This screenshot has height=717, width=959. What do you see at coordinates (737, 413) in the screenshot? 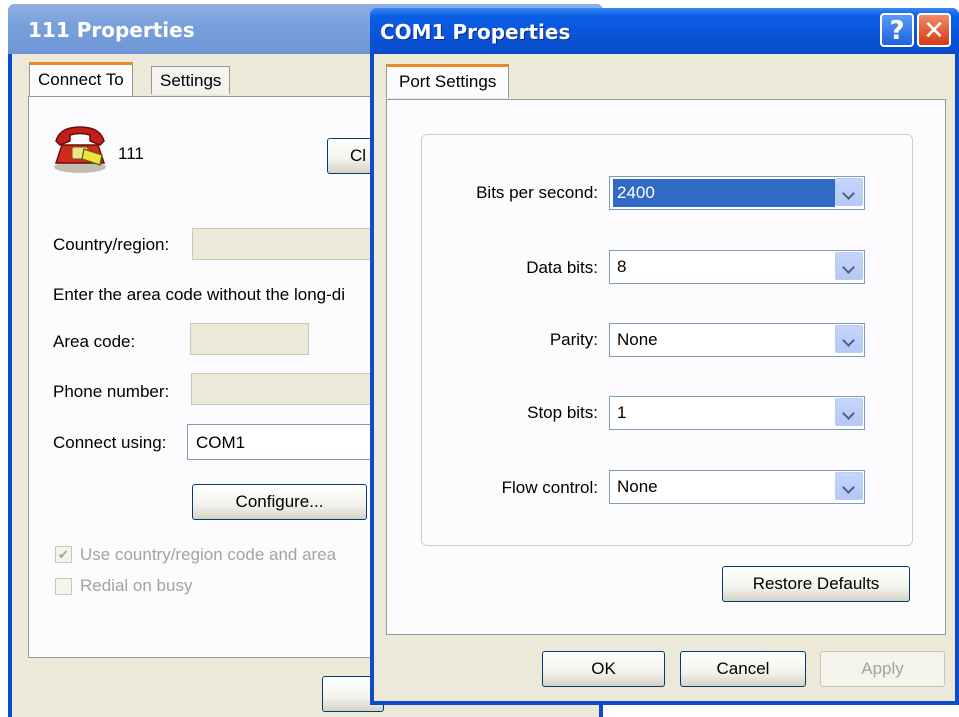
I see `stop-bits-select: 1` at bounding box center [737, 413].